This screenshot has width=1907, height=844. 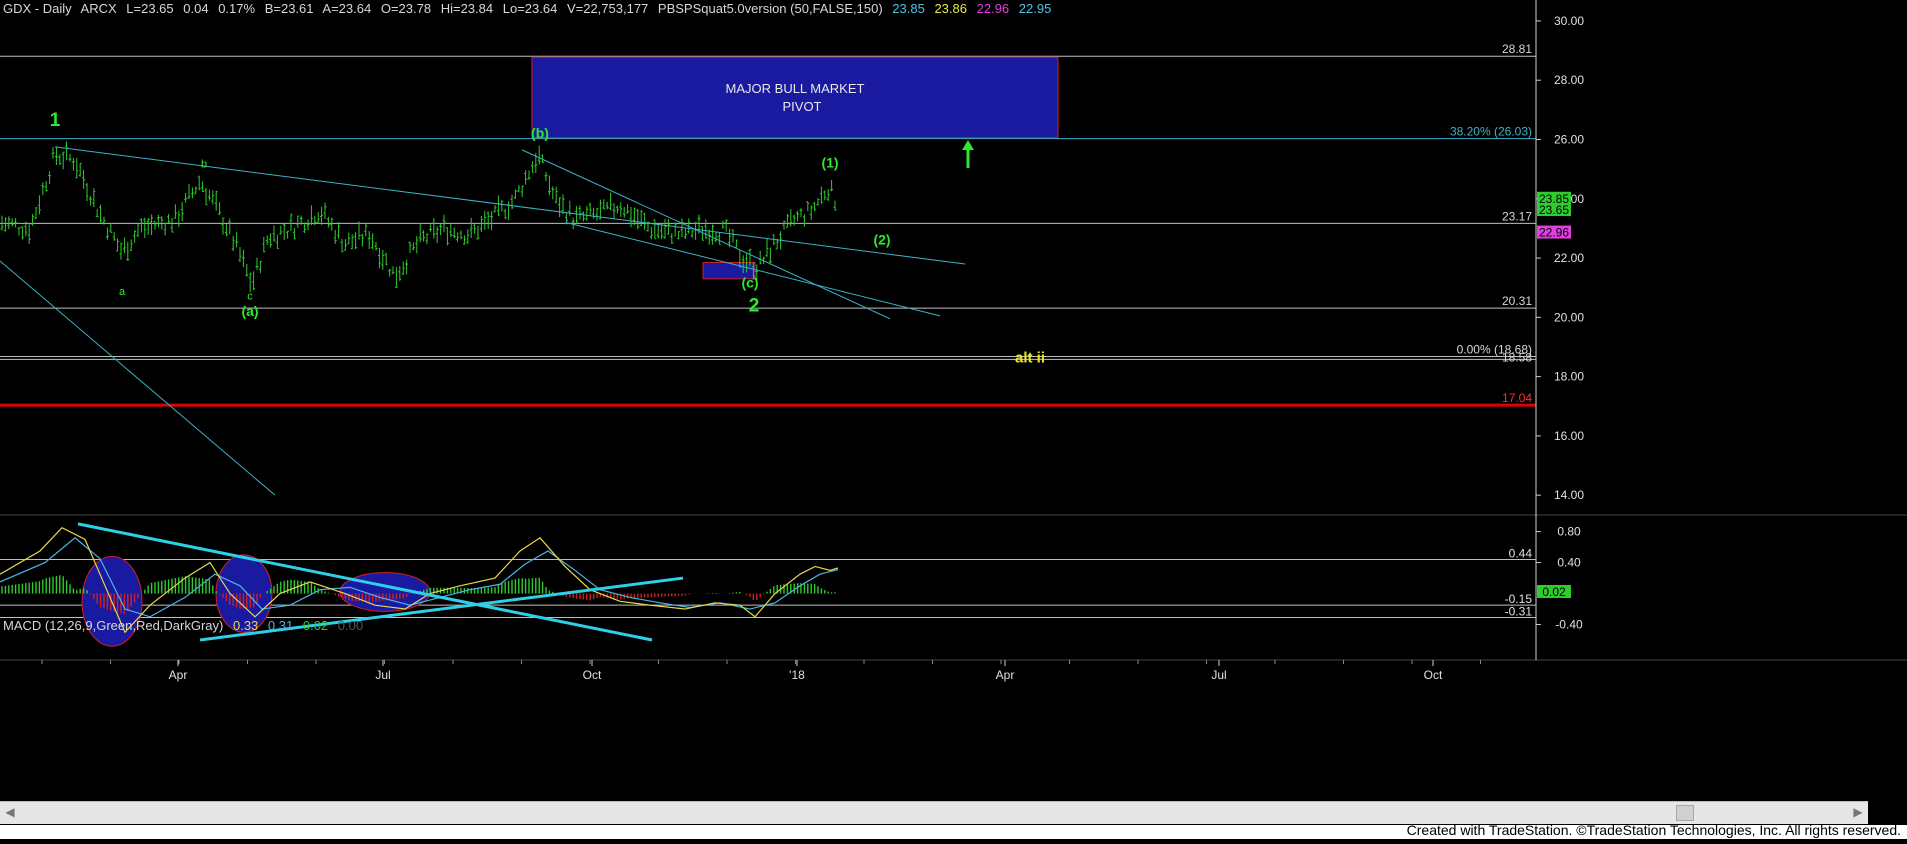 What do you see at coordinates (1554, 233) in the screenshot?
I see `price-tag-label: 22.96` at bounding box center [1554, 233].